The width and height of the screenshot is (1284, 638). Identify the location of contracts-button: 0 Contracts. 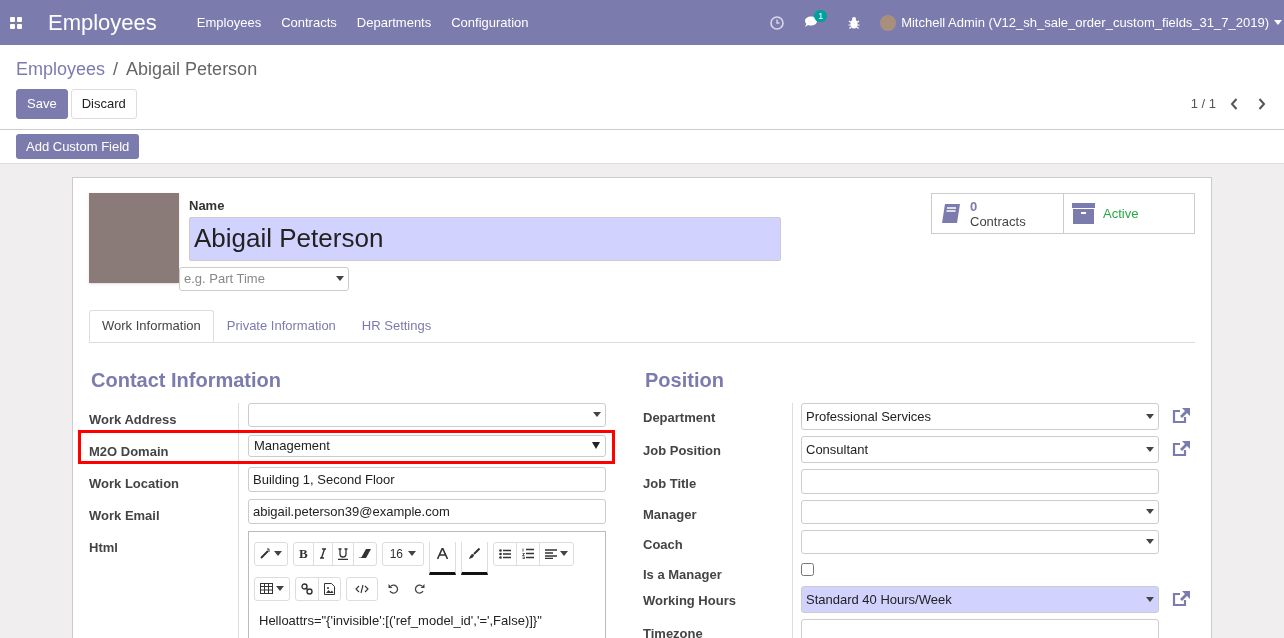
(997, 214).